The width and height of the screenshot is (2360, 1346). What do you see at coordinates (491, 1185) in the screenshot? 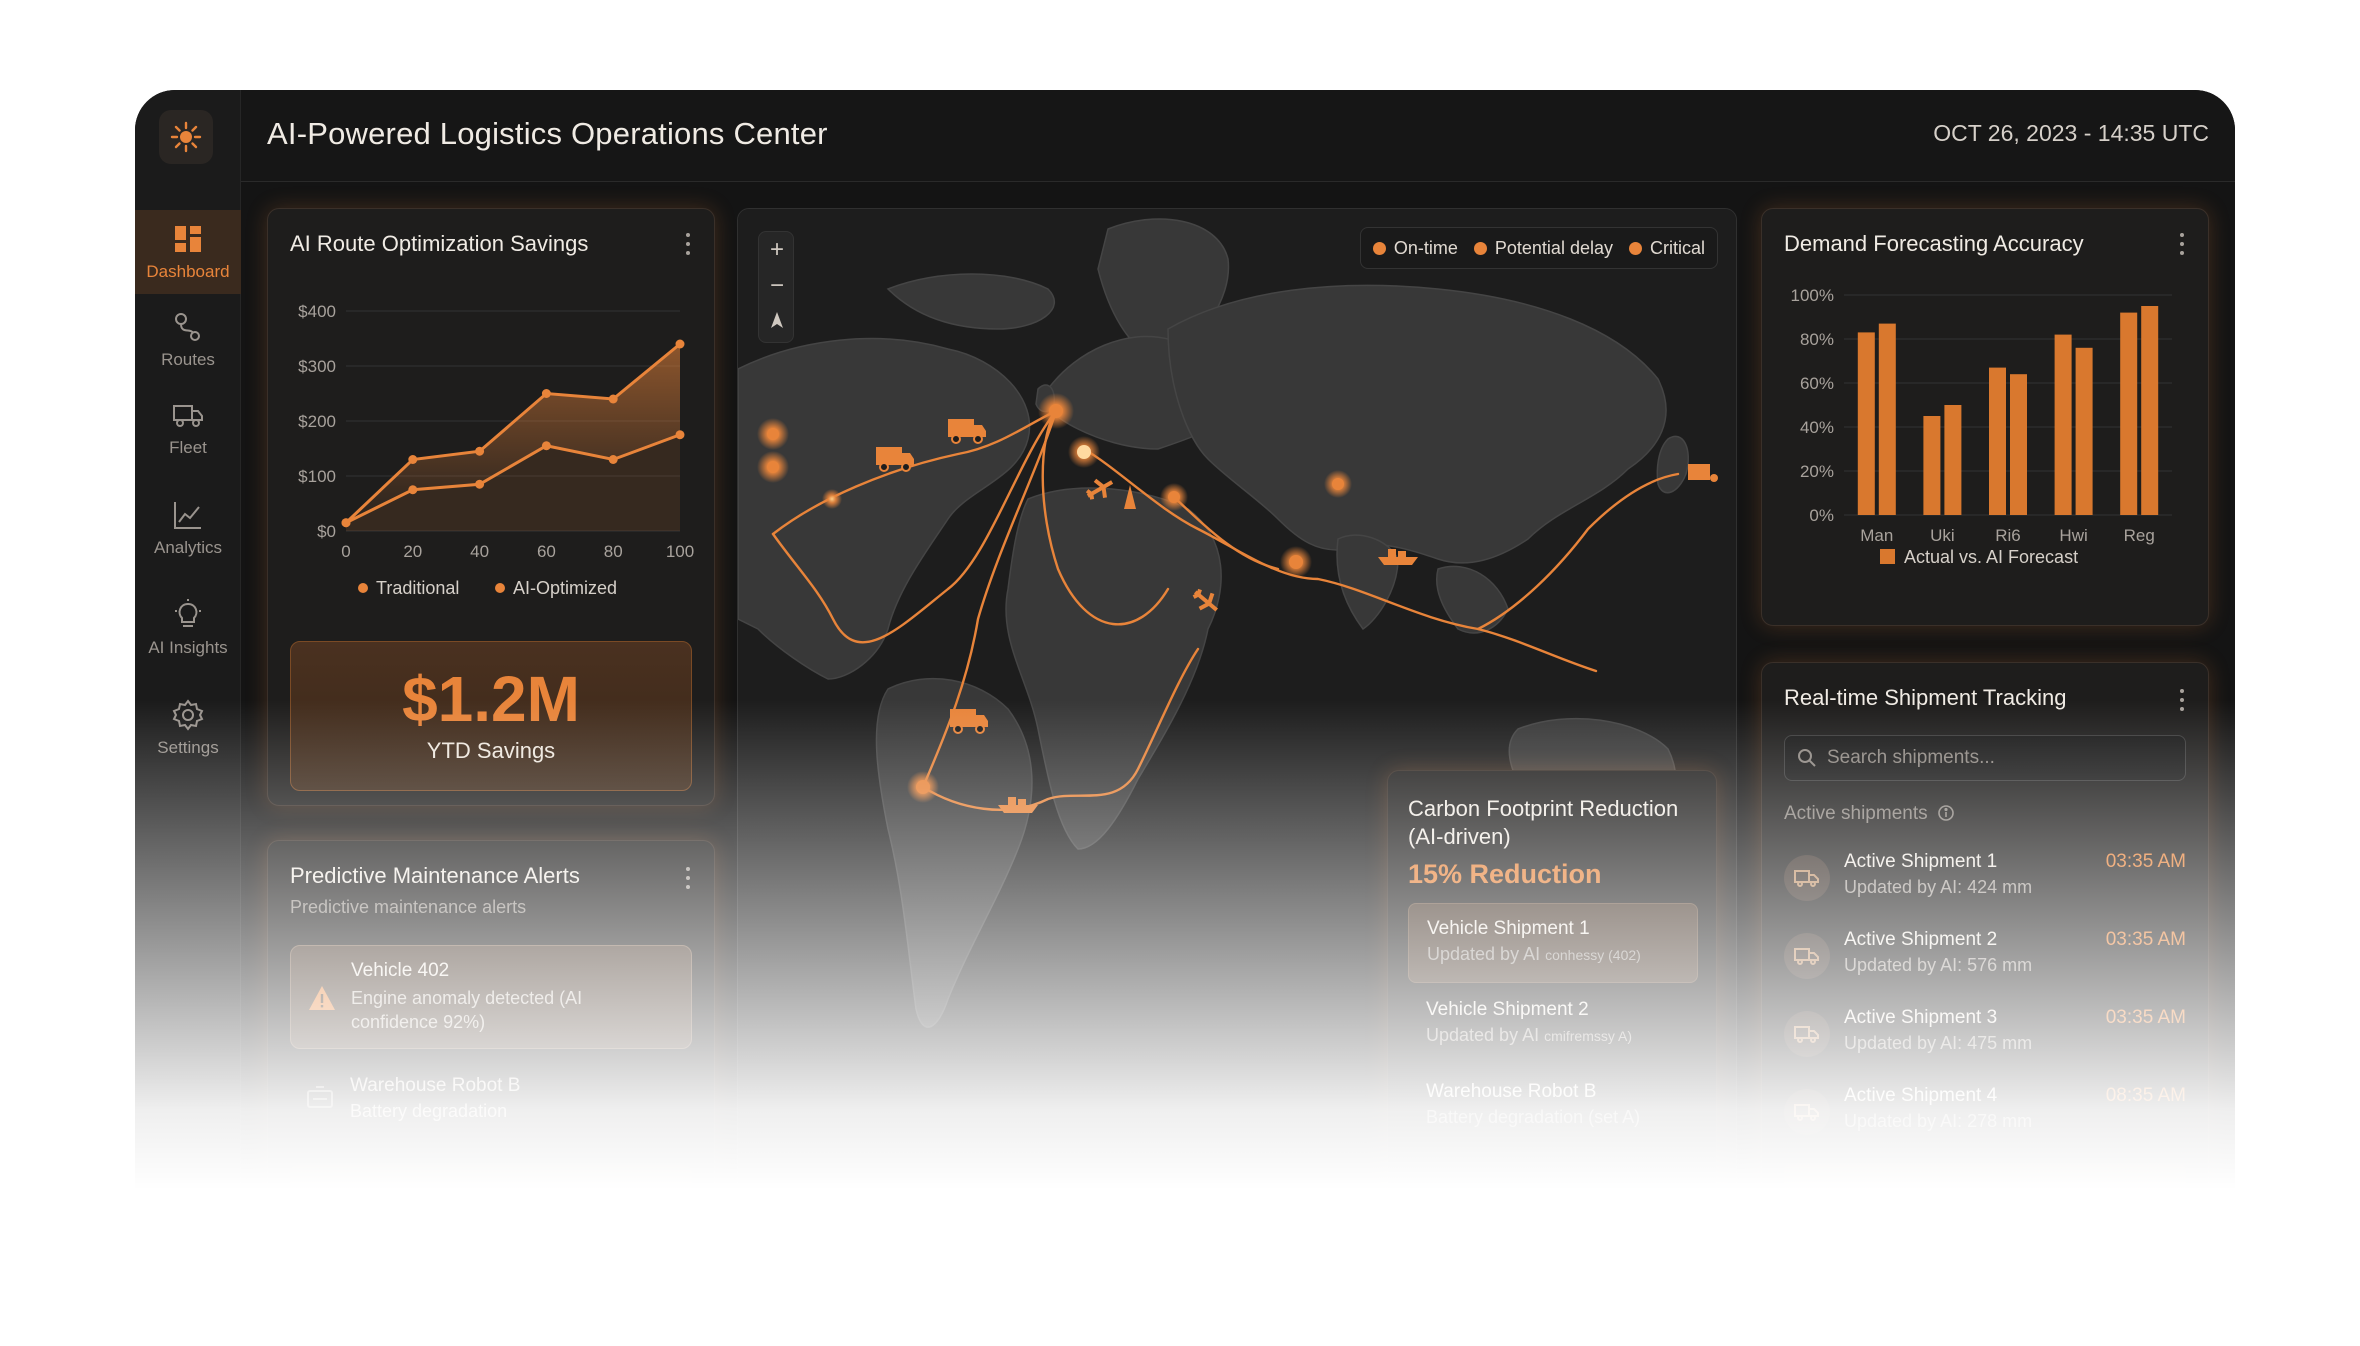
I see `view-all-alerts-button` at bounding box center [491, 1185].